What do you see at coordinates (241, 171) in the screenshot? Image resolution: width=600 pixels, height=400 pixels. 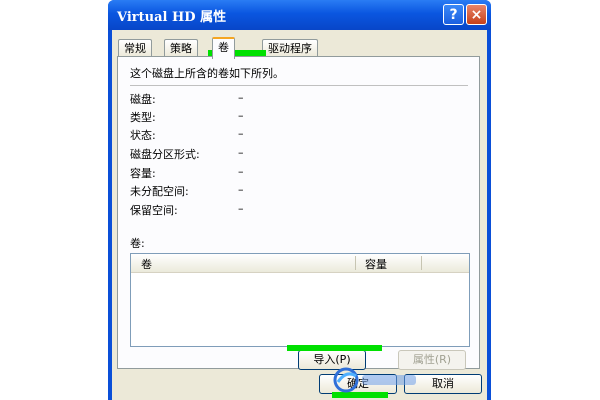 I see `capacity-value: –` at bounding box center [241, 171].